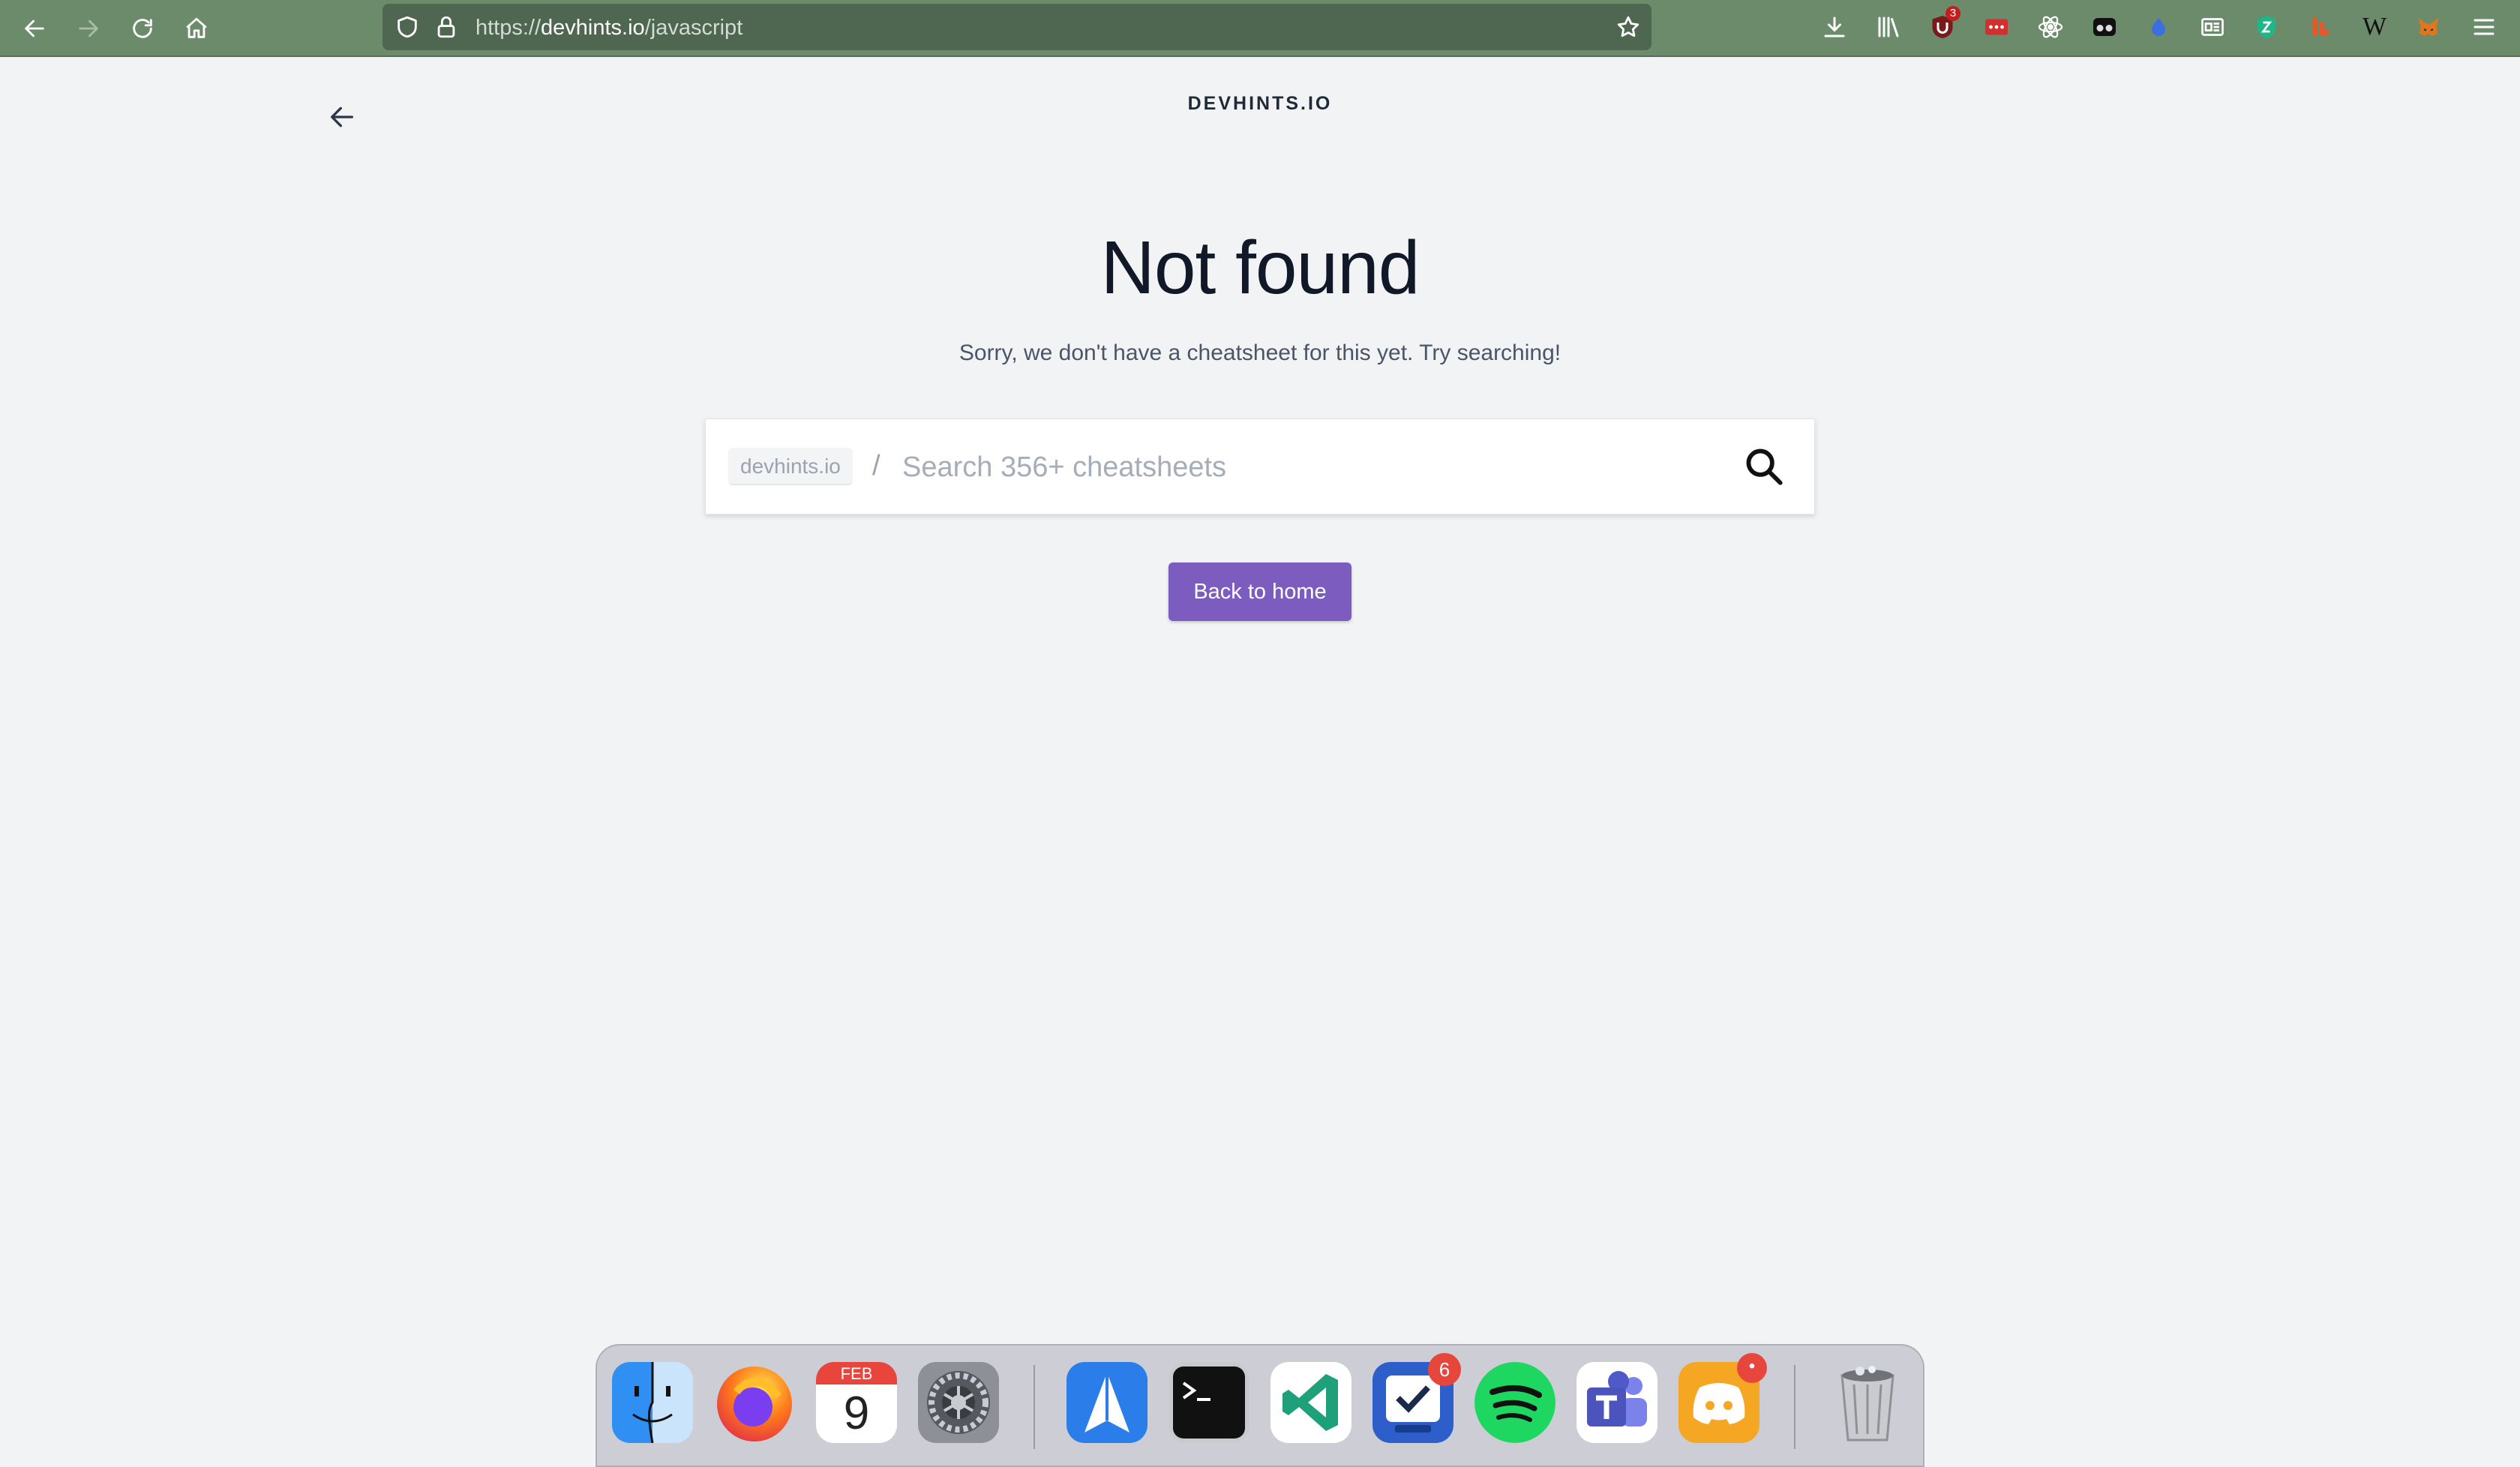 The height and width of the screenshot is (1467, 2520). I want to click on wikipedia-button: W, so click(2374, 27).